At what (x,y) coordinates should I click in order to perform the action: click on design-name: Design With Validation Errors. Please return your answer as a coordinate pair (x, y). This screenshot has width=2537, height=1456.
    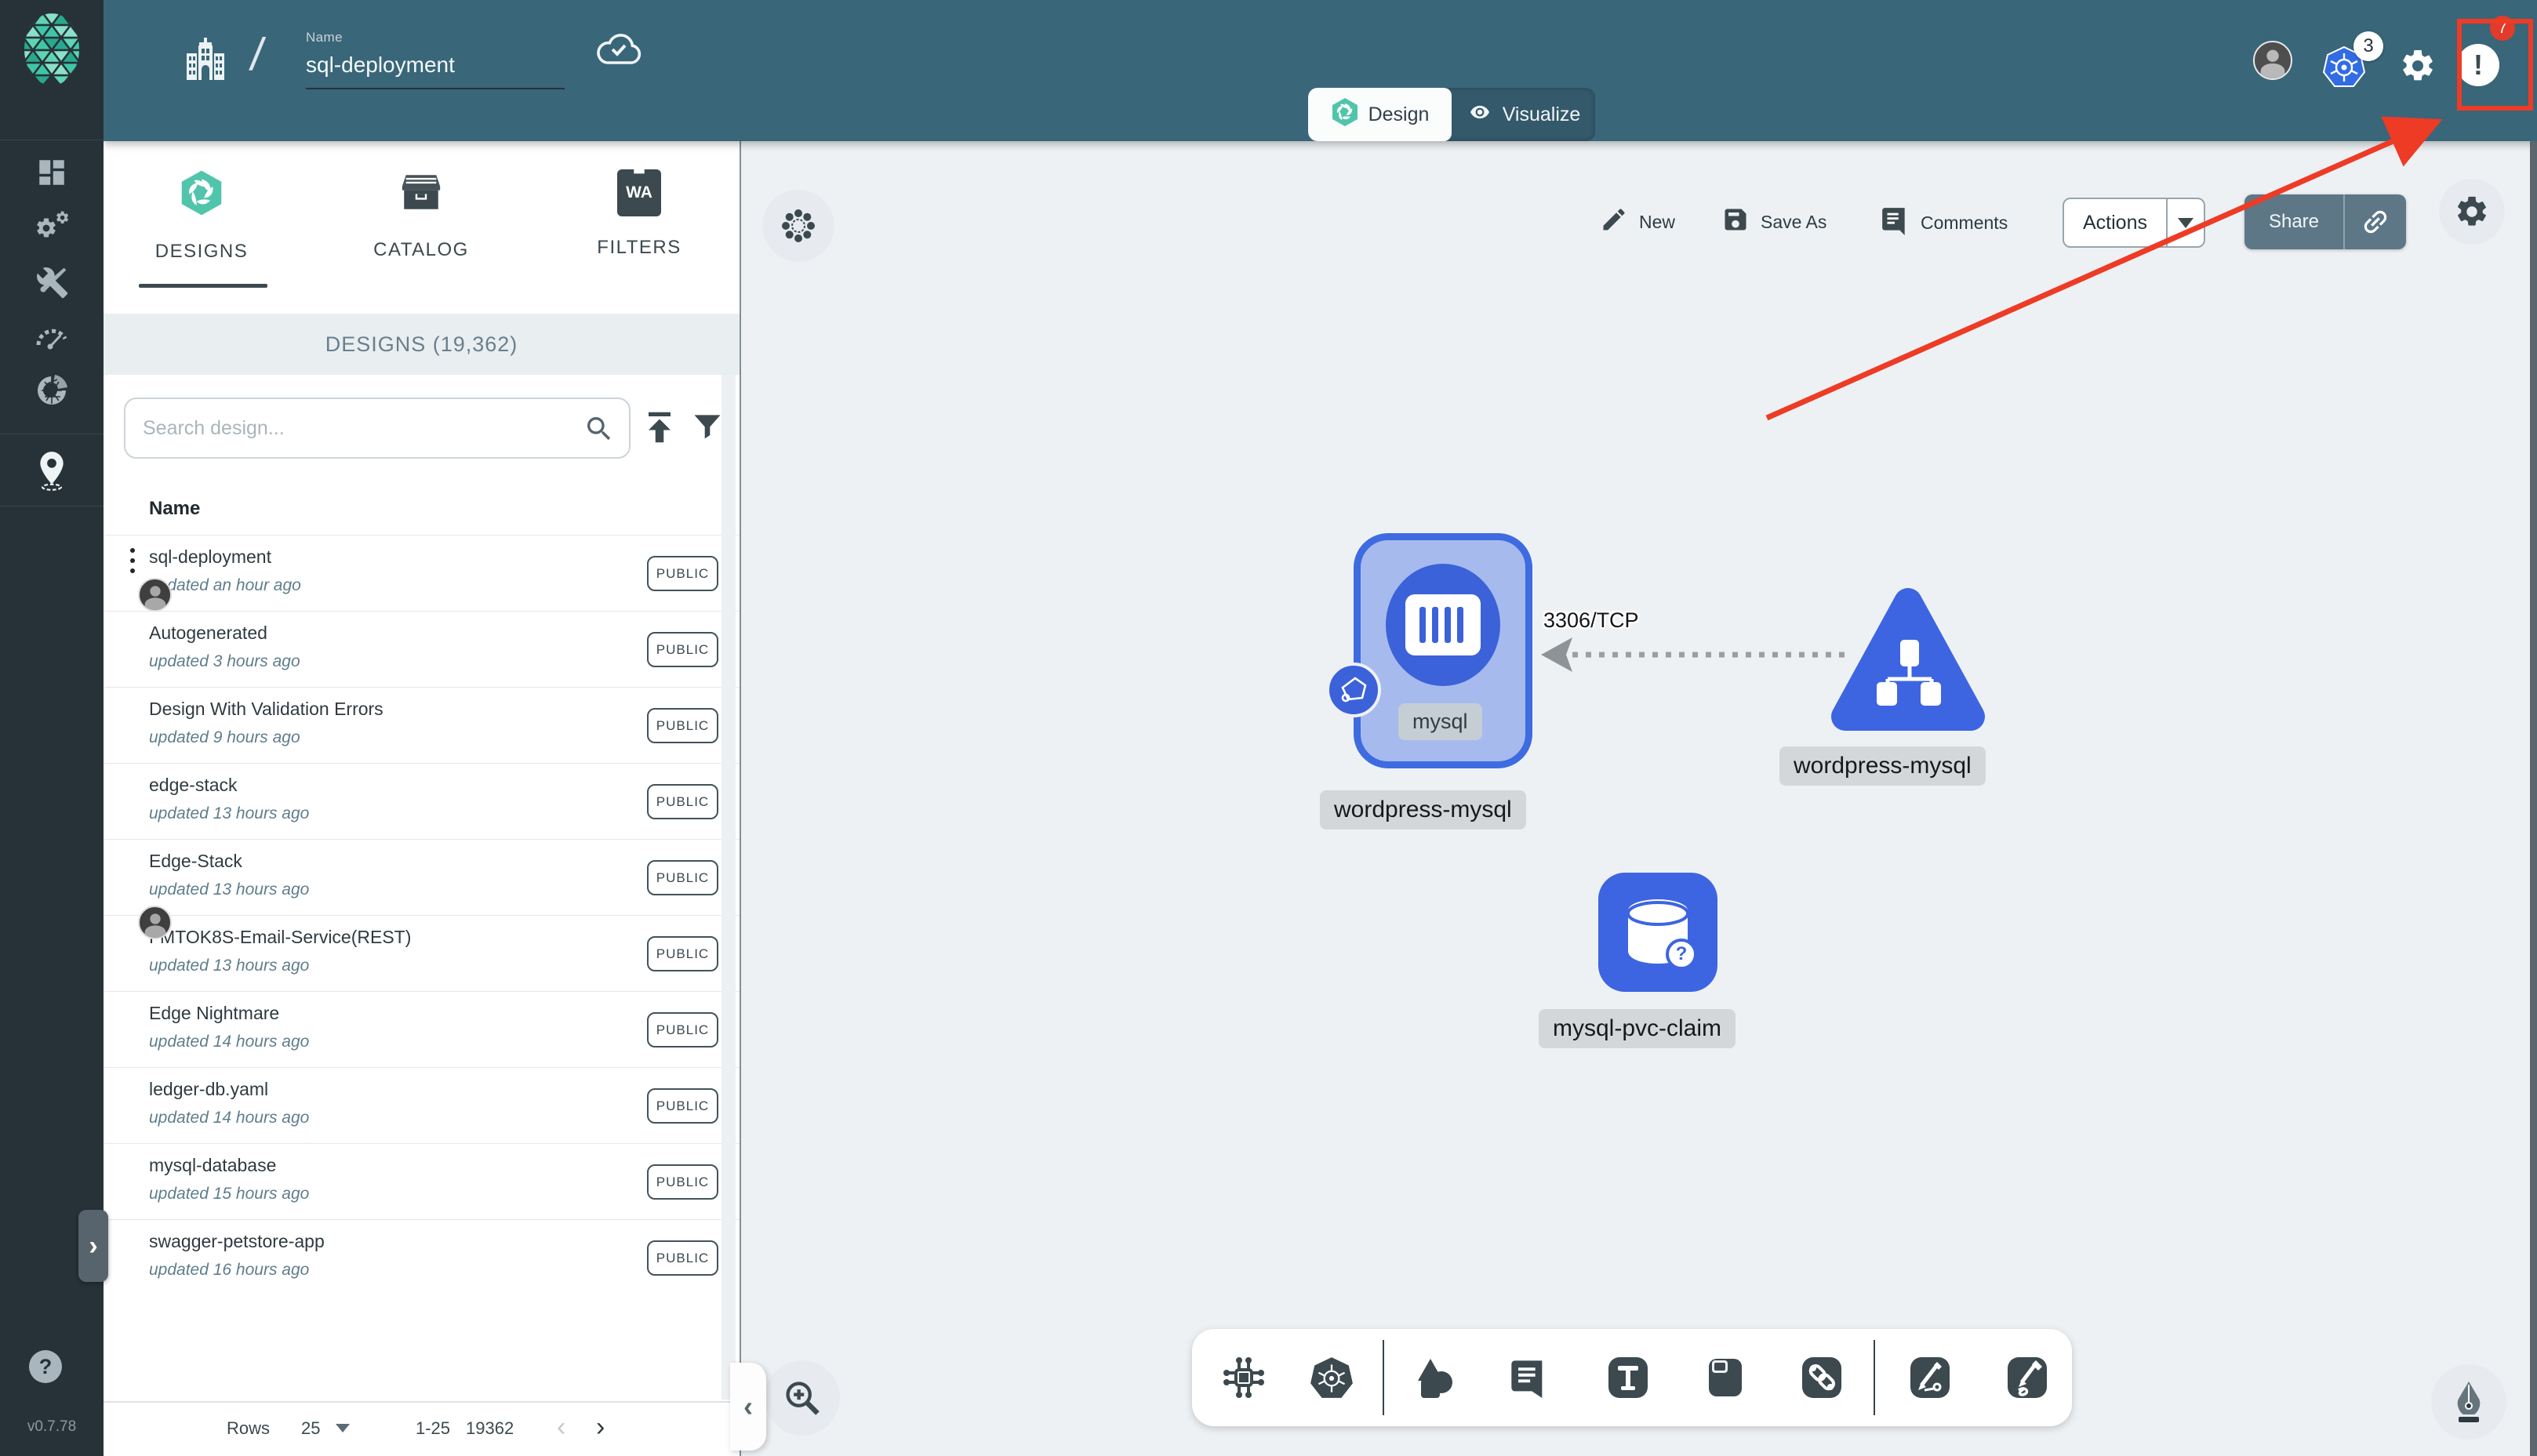
    Looking at the image, I should click on (266, 709).